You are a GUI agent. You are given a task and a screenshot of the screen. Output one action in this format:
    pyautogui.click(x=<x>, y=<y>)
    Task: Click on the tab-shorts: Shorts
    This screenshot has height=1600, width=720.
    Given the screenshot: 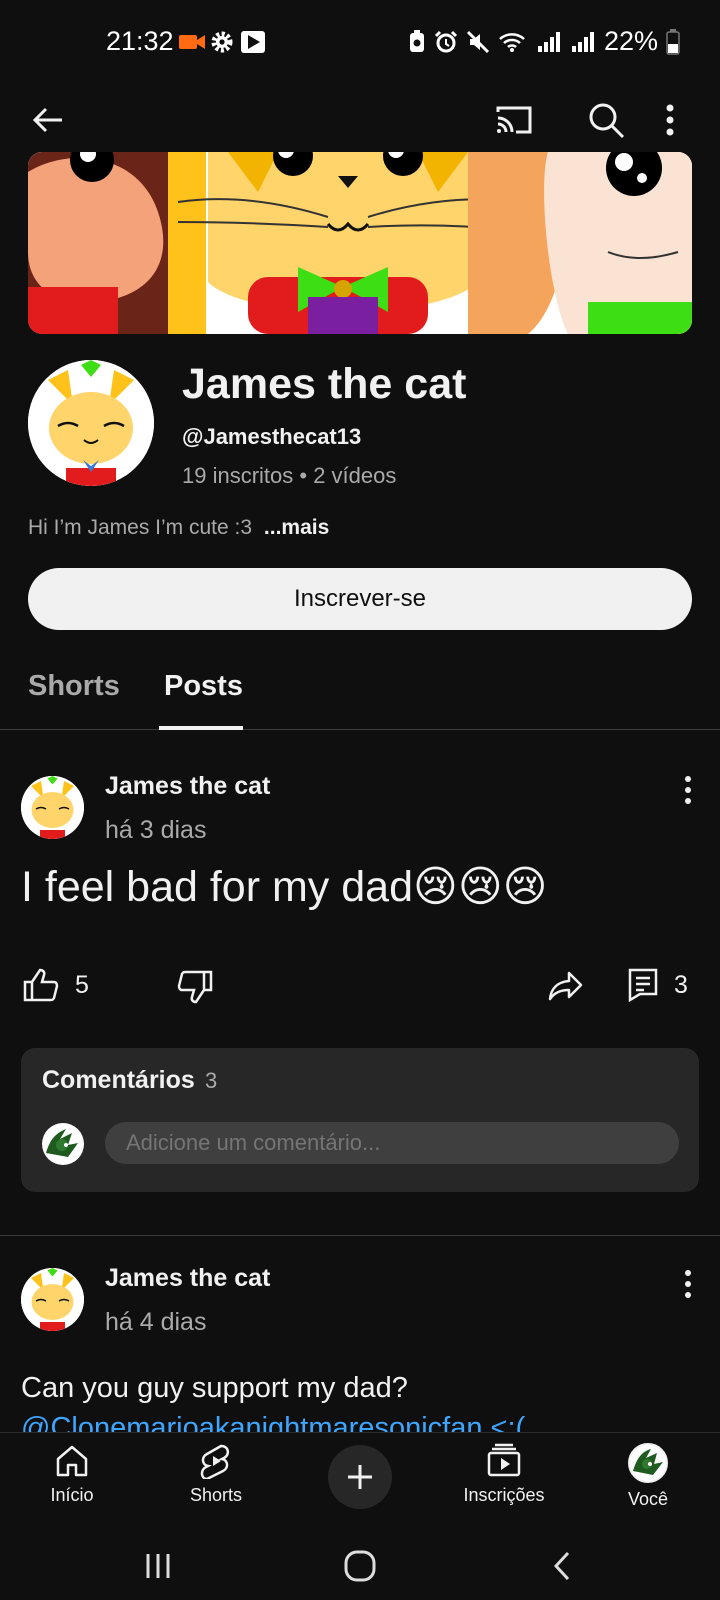 What is the action you would take?
    pyautogui.click(x=74, y=686)
    